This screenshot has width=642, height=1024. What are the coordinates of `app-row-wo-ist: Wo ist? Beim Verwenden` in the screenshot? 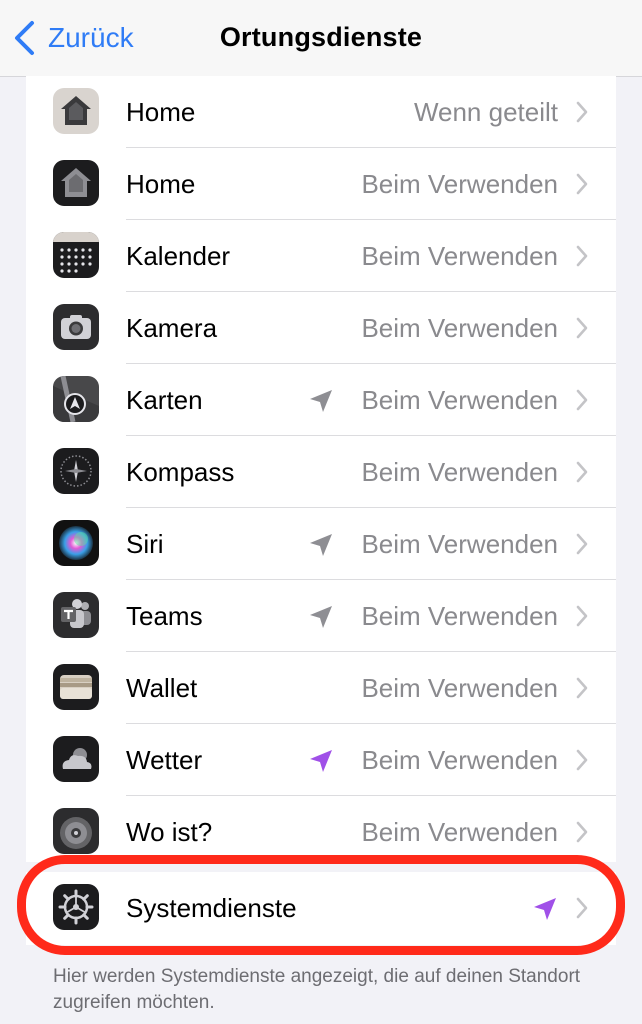 It's located at (321, 829).